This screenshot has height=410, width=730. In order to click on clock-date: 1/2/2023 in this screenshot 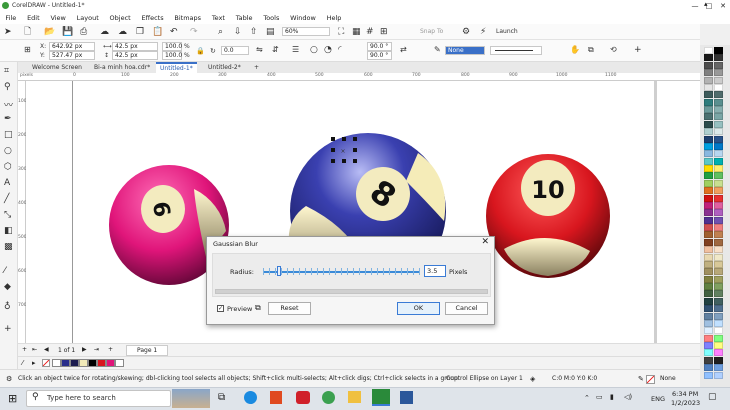, I will do `click(685, 403)`.